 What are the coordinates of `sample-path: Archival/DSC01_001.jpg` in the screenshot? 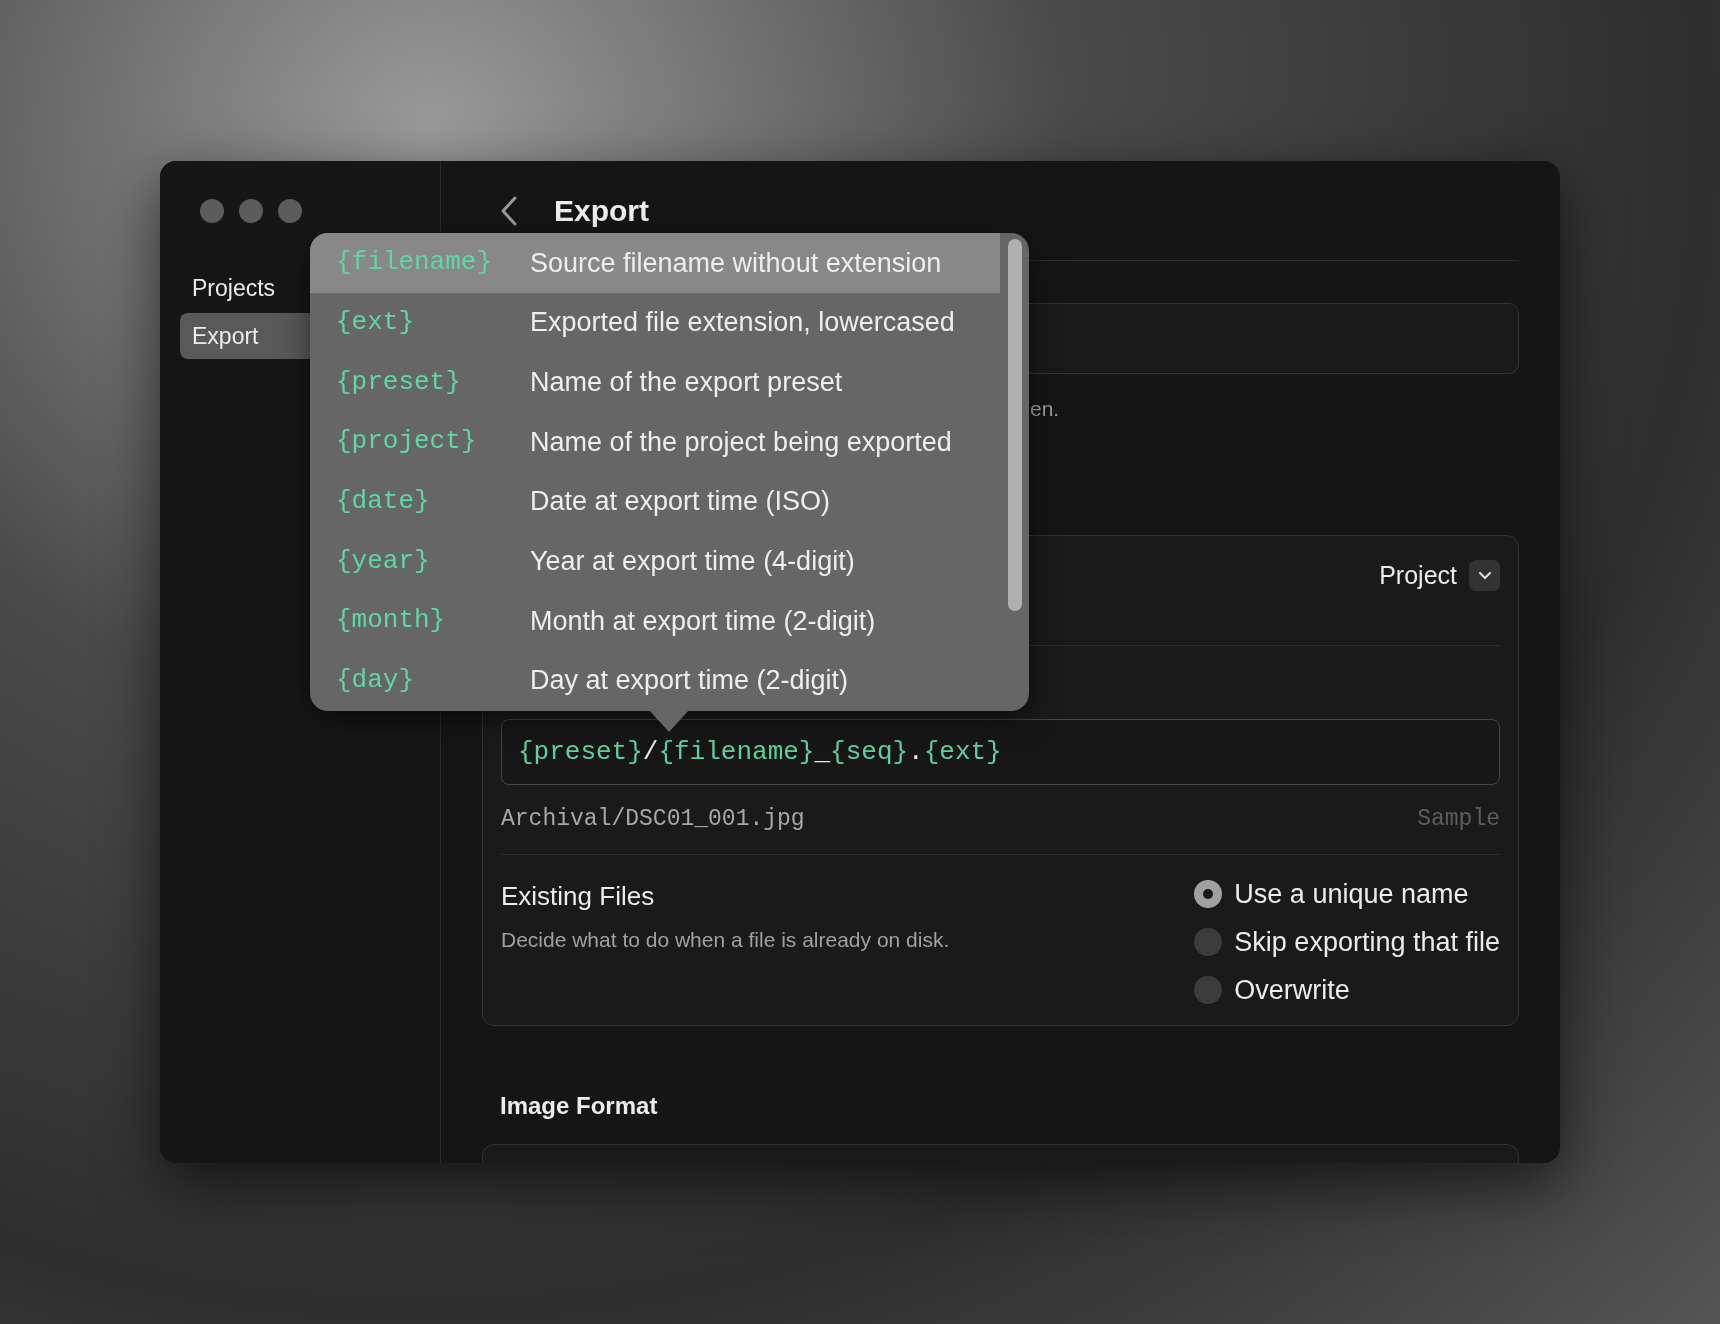 It's located at (653, 820).